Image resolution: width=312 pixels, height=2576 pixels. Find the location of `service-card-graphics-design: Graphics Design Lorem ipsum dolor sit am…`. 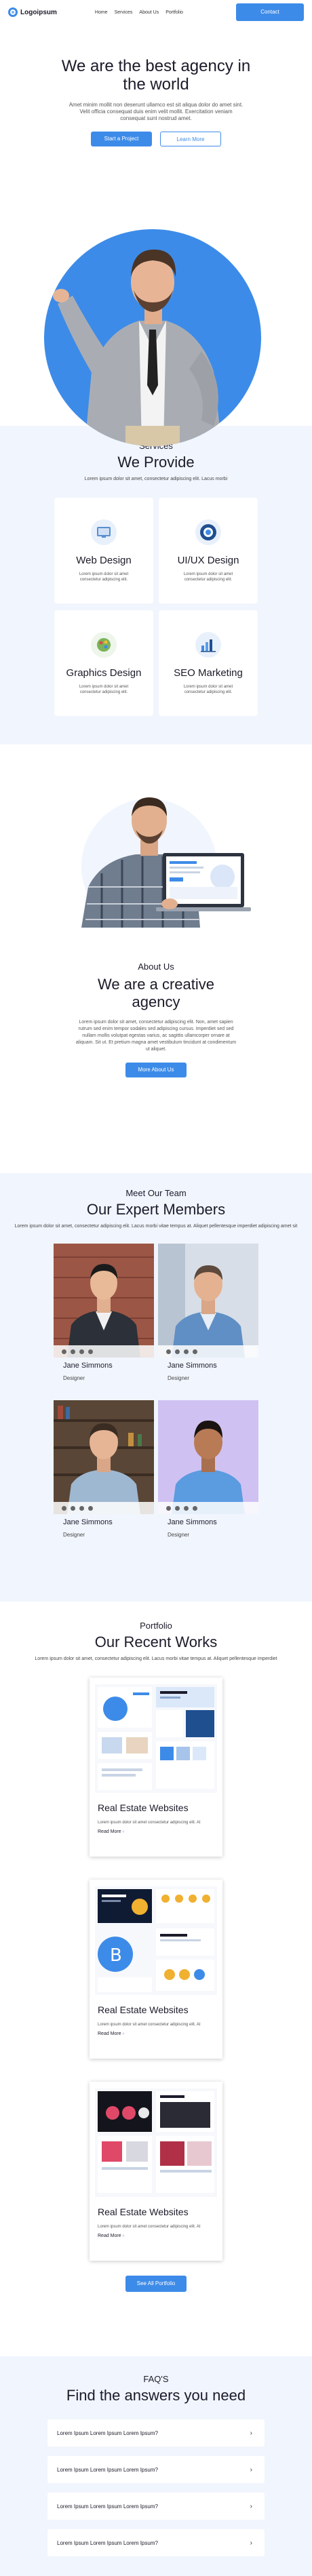

service-card-graphics-design: Graphics Design Lorem ipsum dolor sit am… is located at coordinates (104, 663).